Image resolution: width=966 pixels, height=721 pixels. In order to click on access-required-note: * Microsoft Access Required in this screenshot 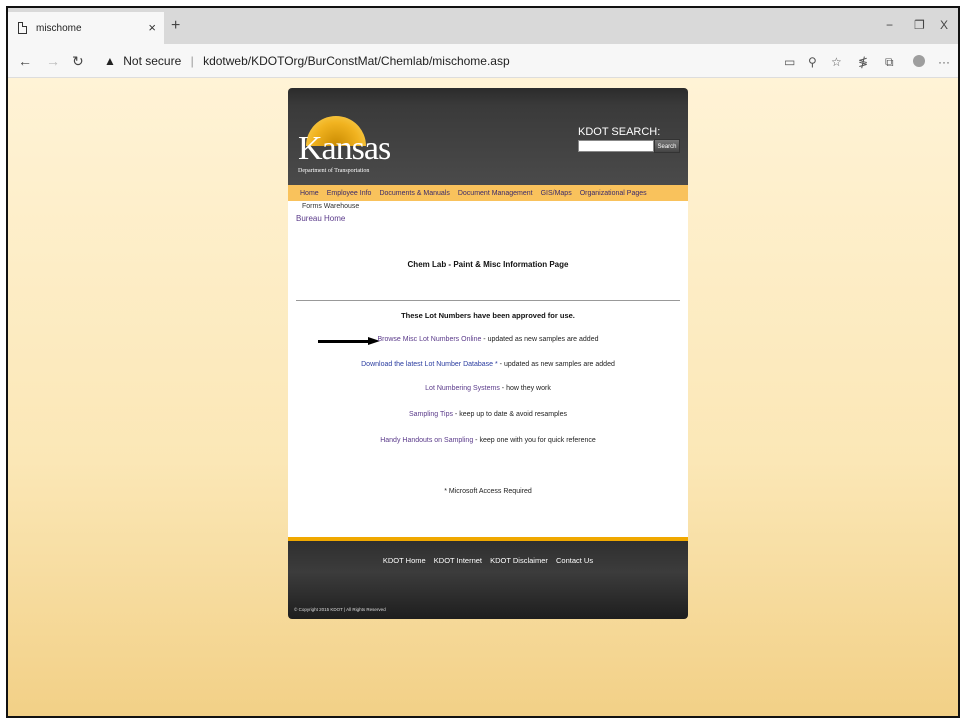, I will do `click(488, 491)`.